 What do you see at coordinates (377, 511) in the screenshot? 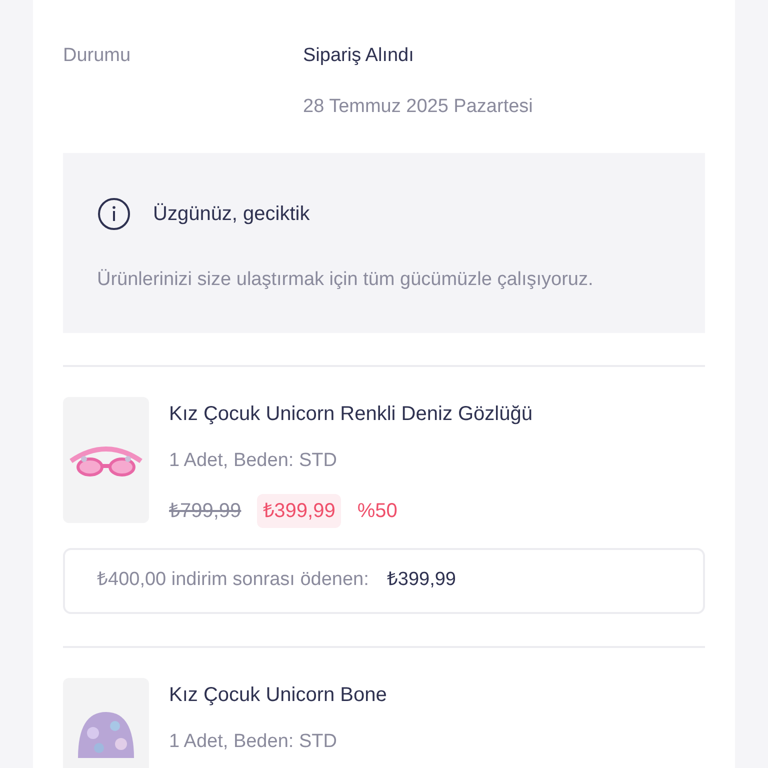
I see `discount-percent: %50` at bounding box center [377, 511].